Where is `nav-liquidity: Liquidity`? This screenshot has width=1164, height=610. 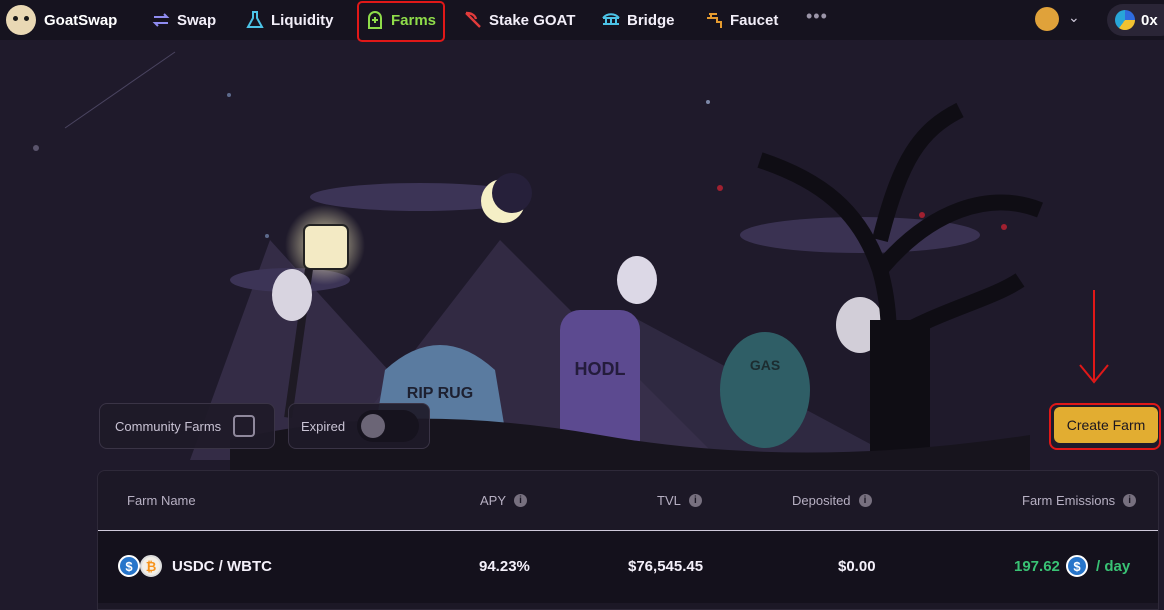 nav-liquidity: Liquidity is located at coordinates (289, 20).